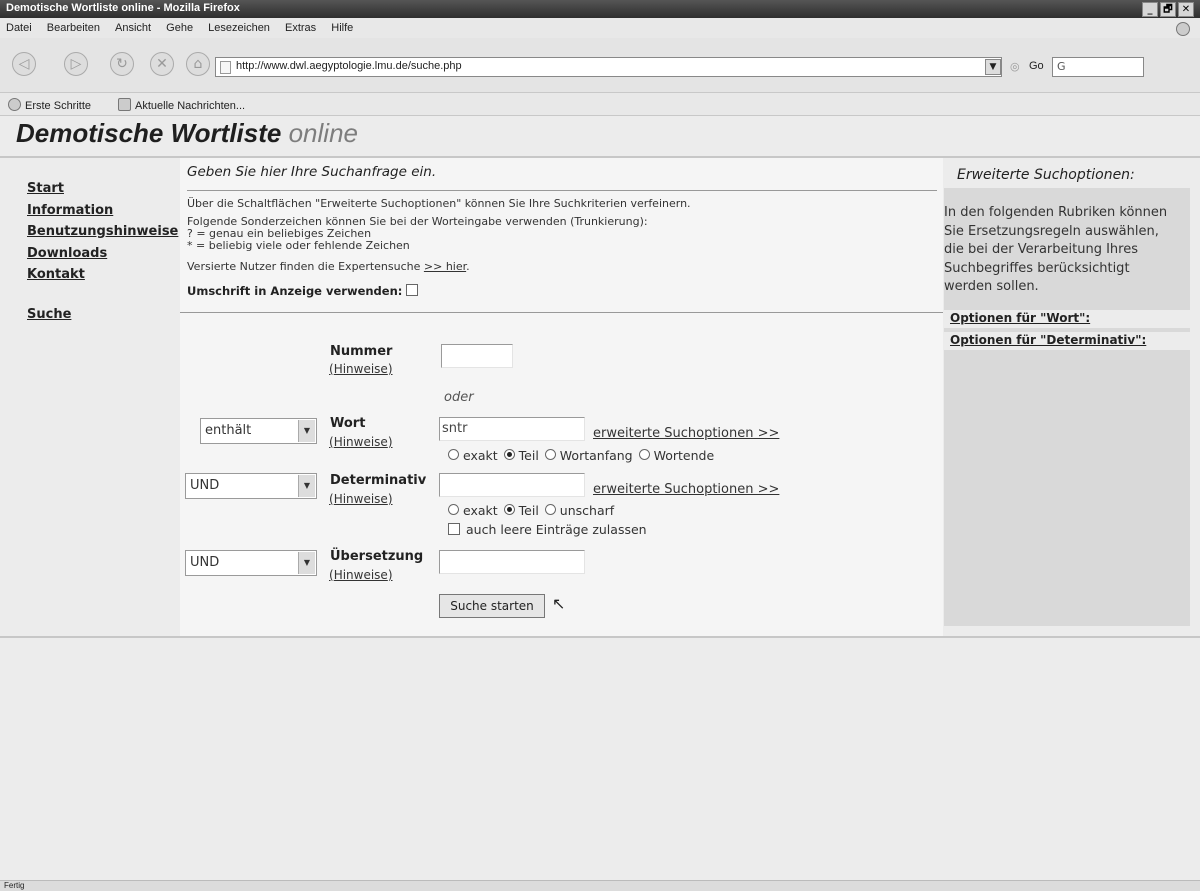 This screenshot has width=1200, height=891. Describe the element at coordinates (179, 28) in the screenshot. I see `menu-gehe: Gehe` at that location.